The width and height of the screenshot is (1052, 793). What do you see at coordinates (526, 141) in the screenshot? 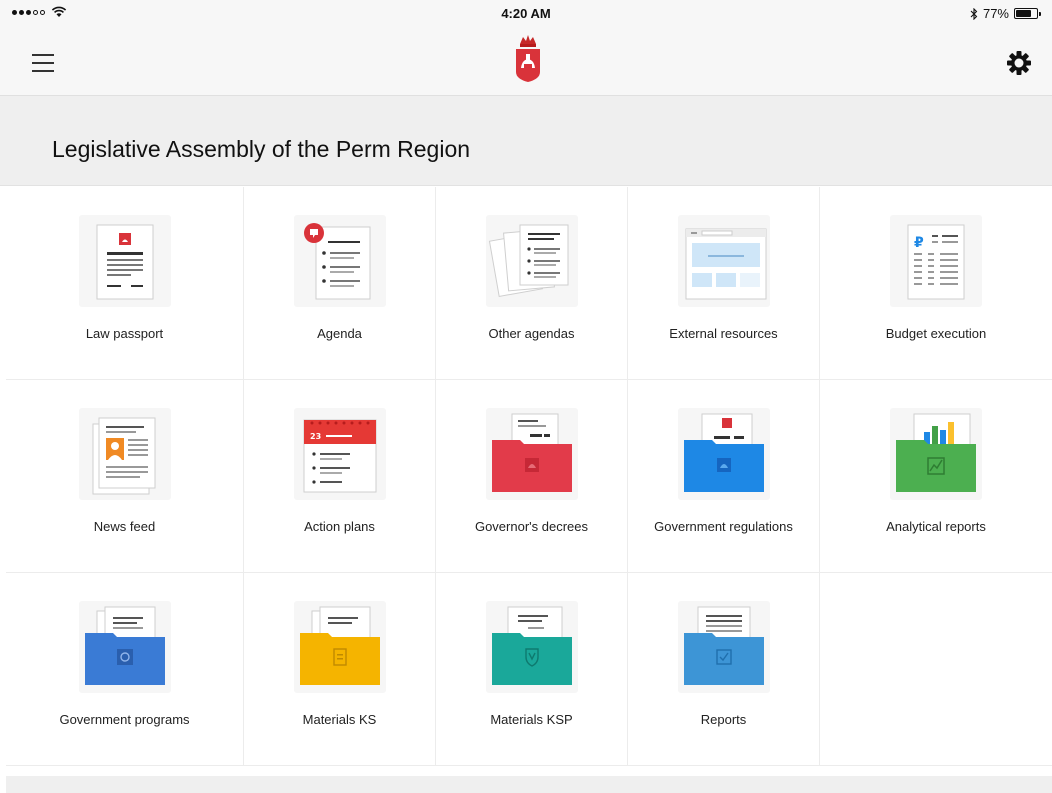
I see `title-band: Legislative Assembly of the Perm Region` at bounding box center [526, 141].